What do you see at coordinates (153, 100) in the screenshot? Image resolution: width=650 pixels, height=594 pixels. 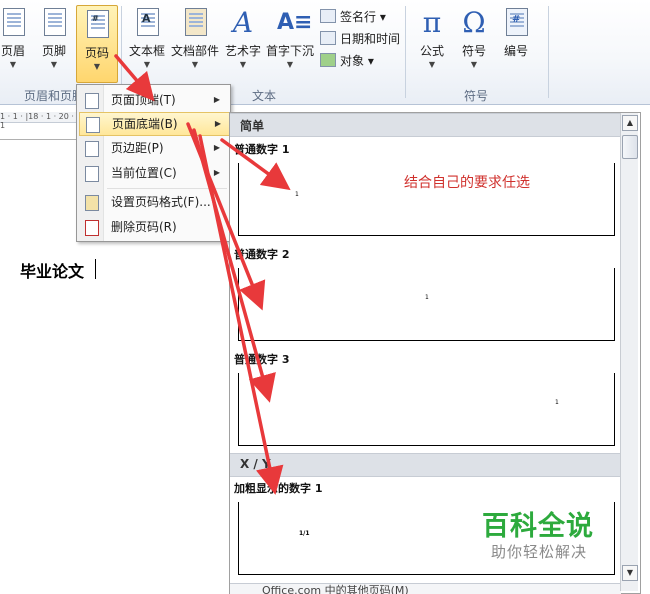 I see `menu-item-top-of-page: 页面顶端(T) ▶` at bounding box center [153, 100].